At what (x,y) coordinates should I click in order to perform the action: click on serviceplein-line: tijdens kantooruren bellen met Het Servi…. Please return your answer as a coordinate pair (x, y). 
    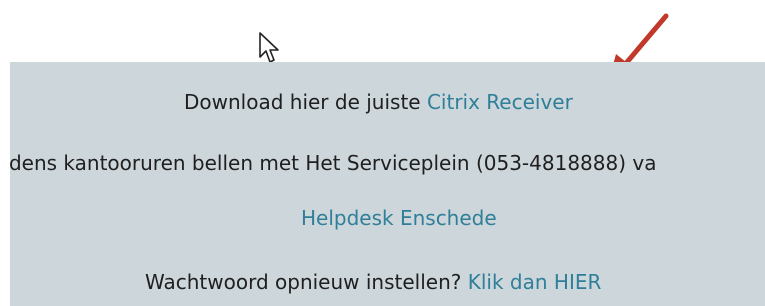
    Looking at the image, I should click on (333, 163).